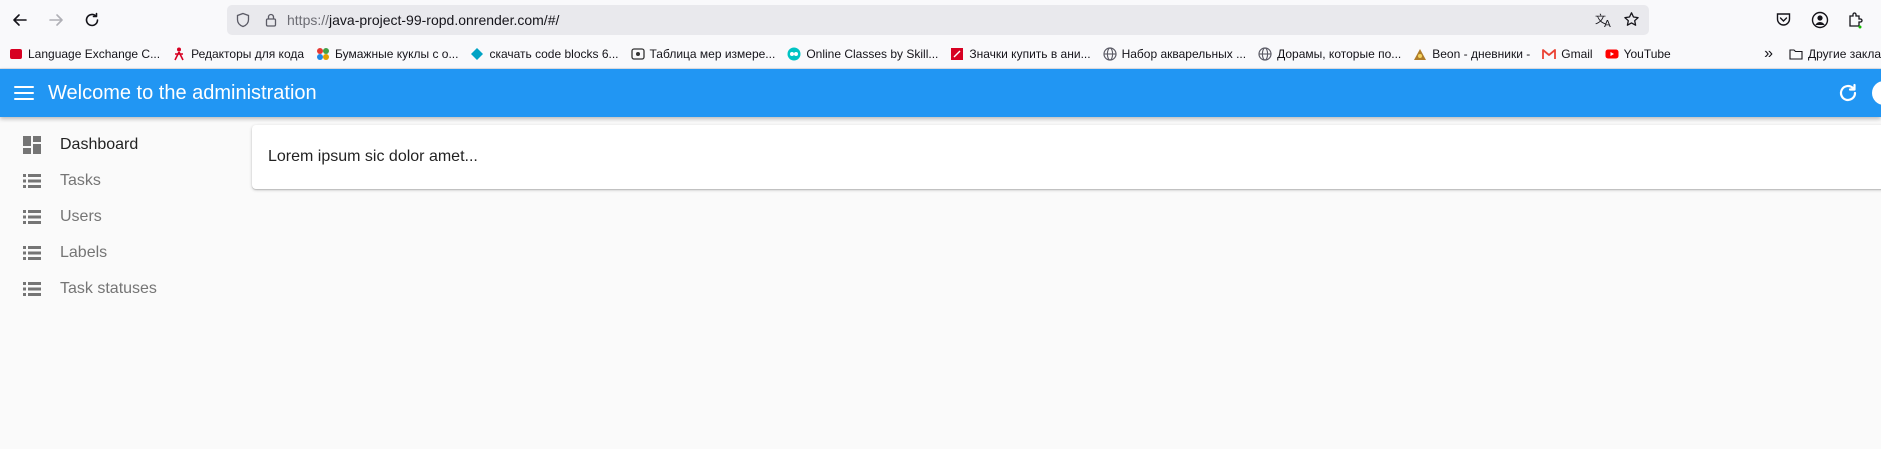  What do you see at coordinates (1549, 54) in the screenshot?
I see `gmail-icon` at bounding box center [1549, 54].